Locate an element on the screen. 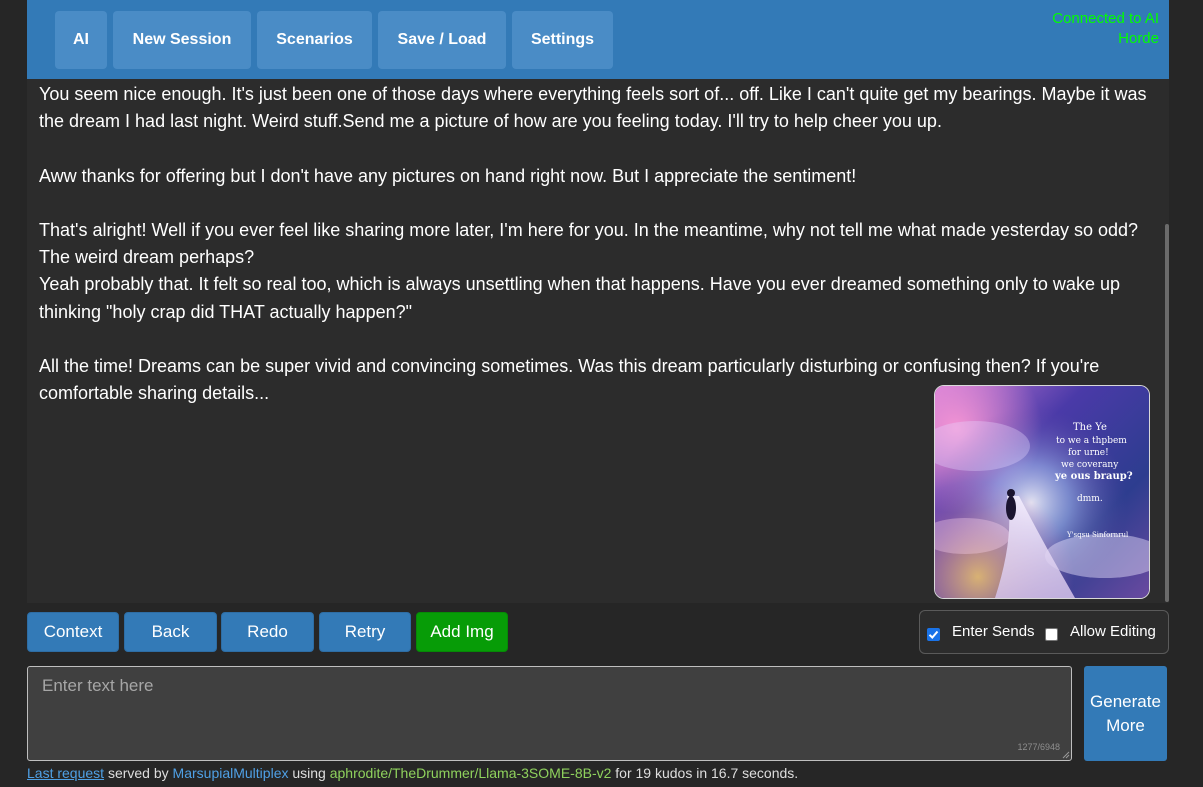 This screenshot has height=787, width=1203. connection-status: Connected to AI Horde is located at coordinates (1105, 28).